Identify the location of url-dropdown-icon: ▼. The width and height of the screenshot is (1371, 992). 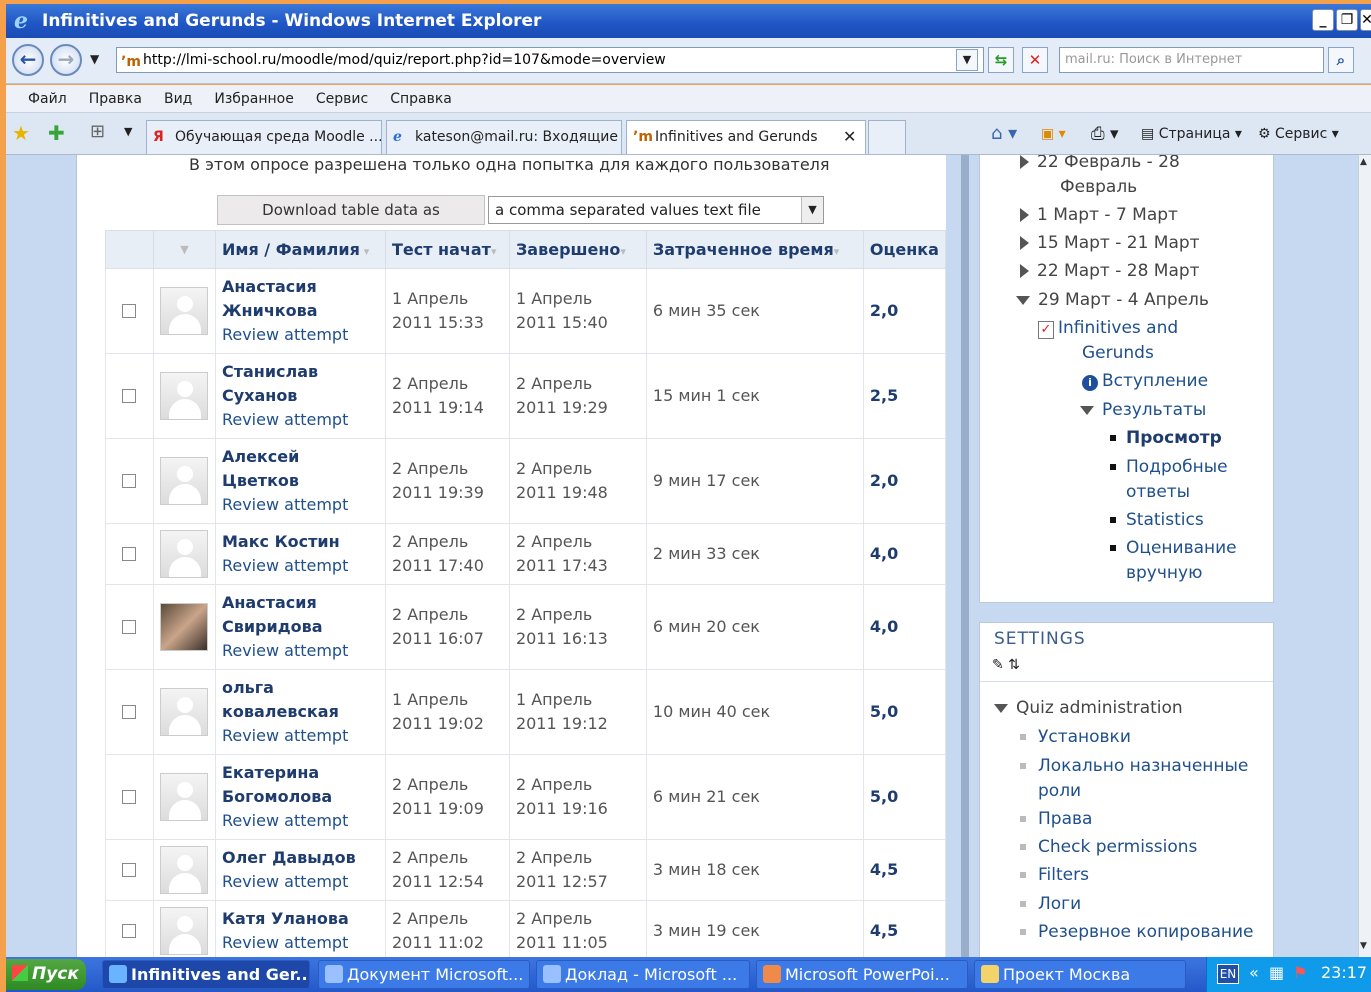
(967, 60).